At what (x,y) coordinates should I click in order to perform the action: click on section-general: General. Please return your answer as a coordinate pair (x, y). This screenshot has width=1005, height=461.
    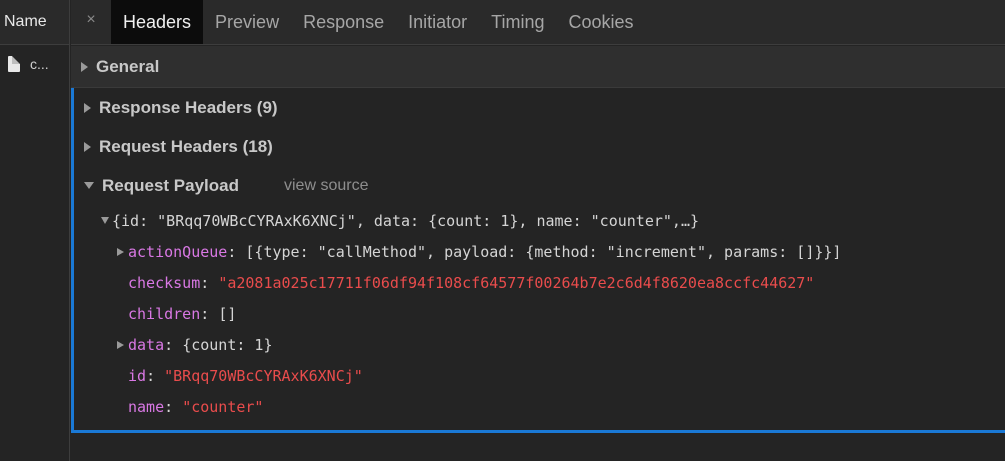
    Looking at the image, I should click on (538, 67).